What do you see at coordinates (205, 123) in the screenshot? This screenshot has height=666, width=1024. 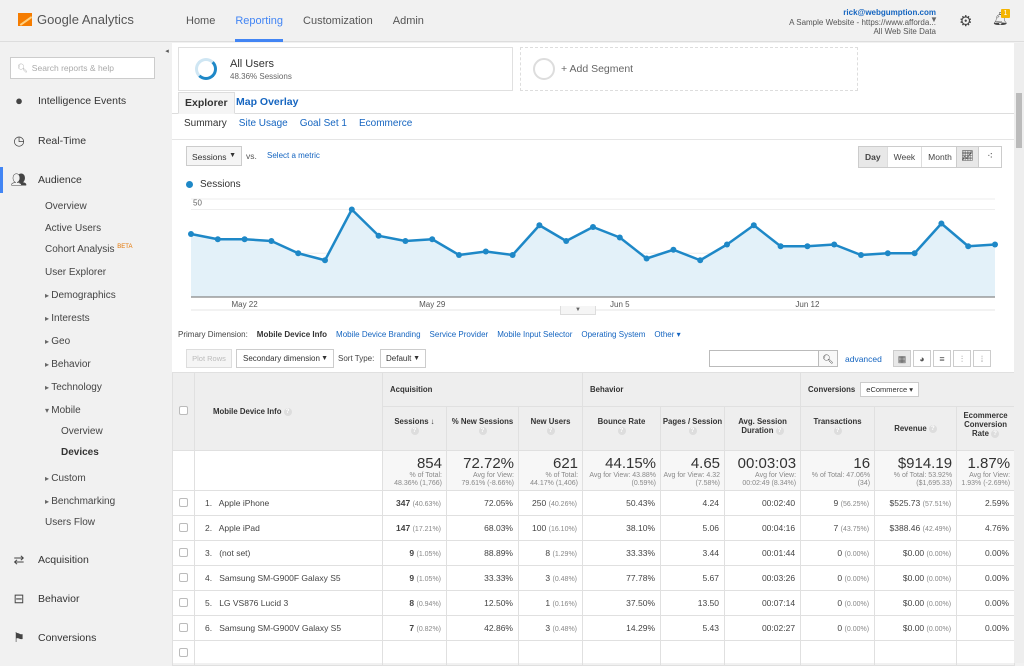 I see `subtab-summary: Summary` at bounding box center [205, 123].